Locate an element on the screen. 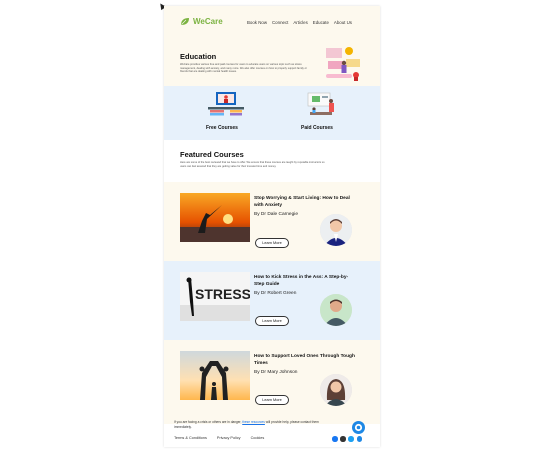  crisis-resources-link: these resources is located at coordinates (253, 422).